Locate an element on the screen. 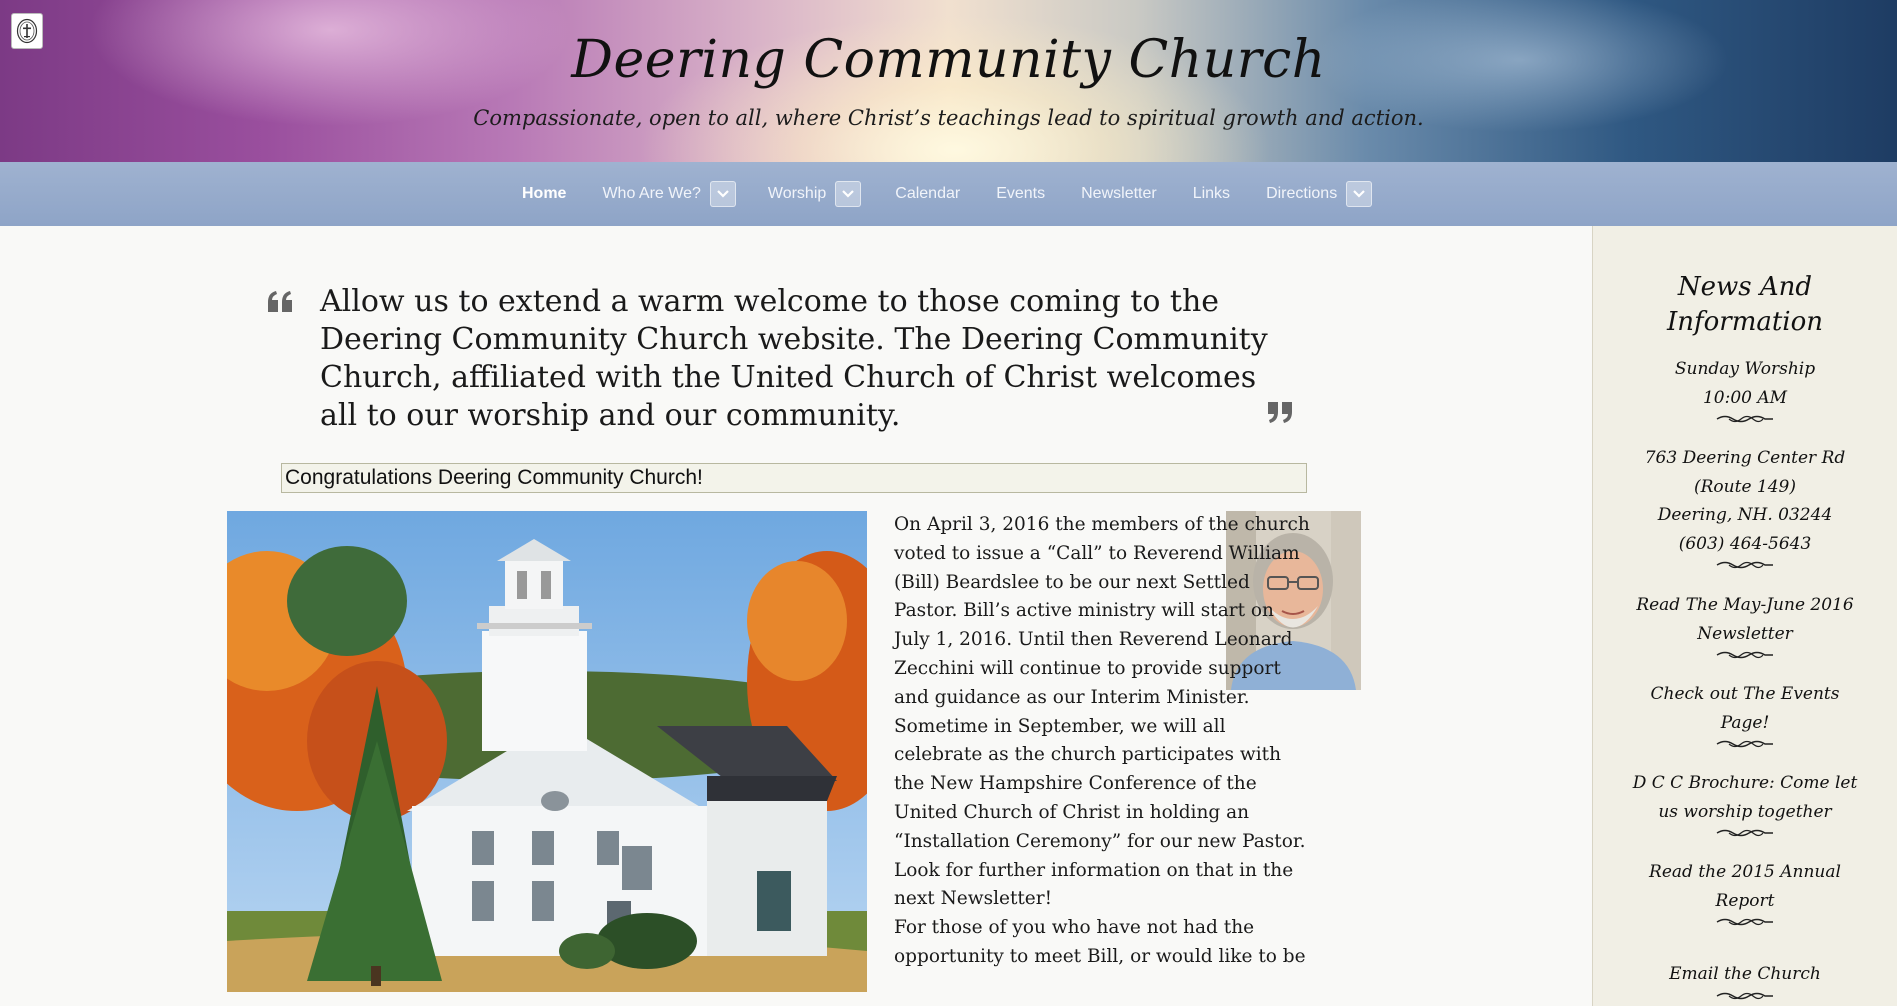 The height and width of the screenshot is (1006, 1897). nav-item-events: Events is located at coordinates (1020, 194).